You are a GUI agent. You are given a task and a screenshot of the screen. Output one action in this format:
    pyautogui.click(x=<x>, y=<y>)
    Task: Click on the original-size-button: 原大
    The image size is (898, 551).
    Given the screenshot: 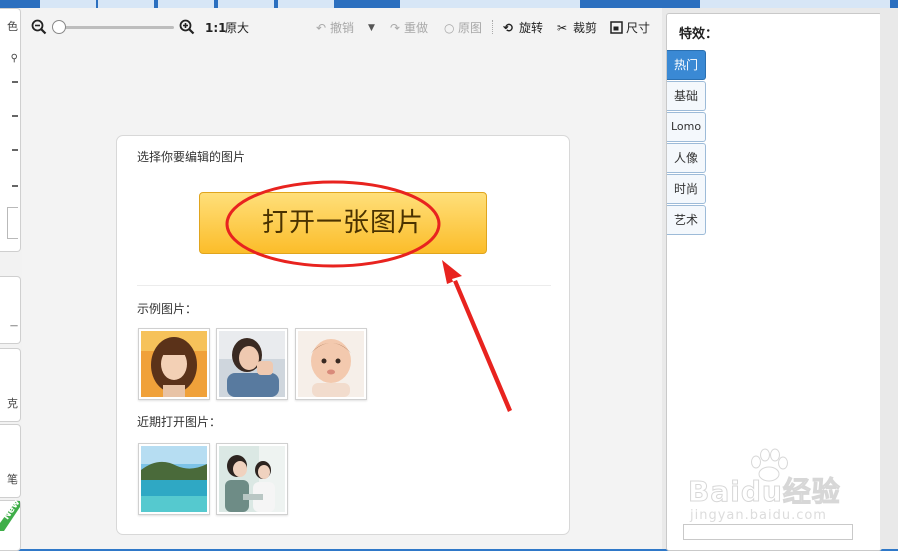 What is the action you would take?
    pyautogui.click(x=237, y=28)
    